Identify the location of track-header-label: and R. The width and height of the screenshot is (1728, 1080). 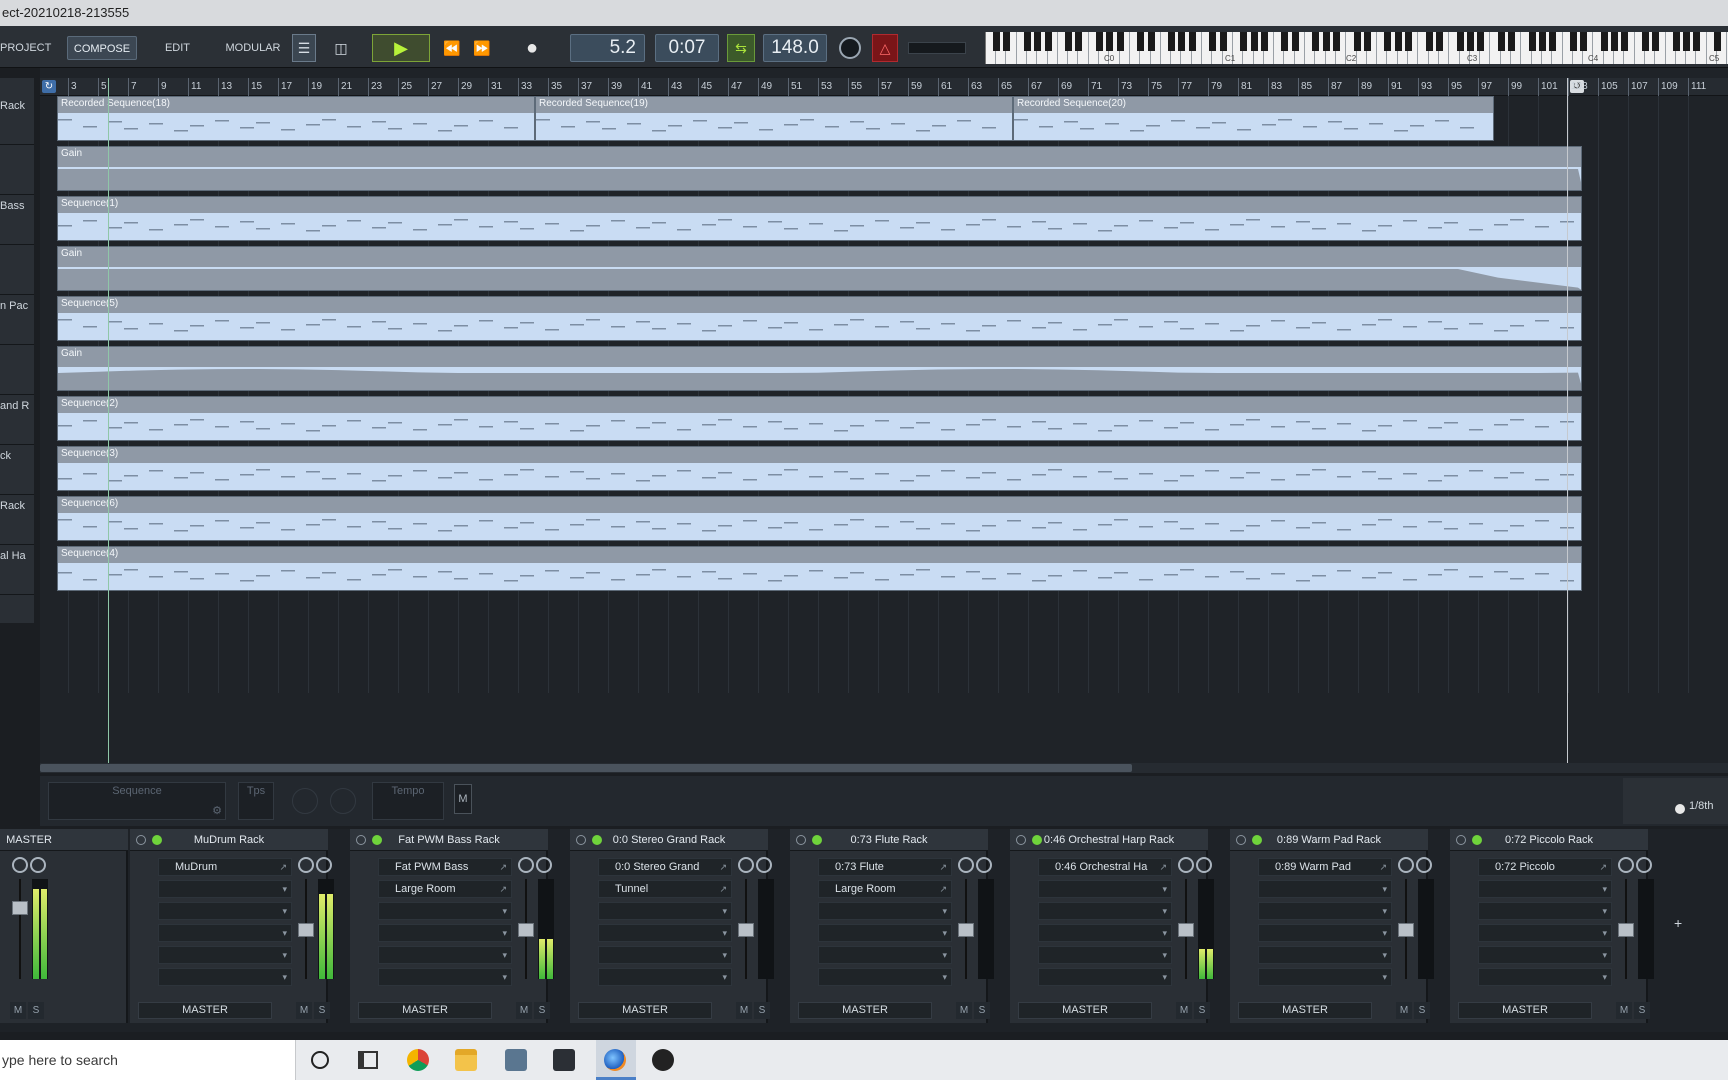
(17, 420).